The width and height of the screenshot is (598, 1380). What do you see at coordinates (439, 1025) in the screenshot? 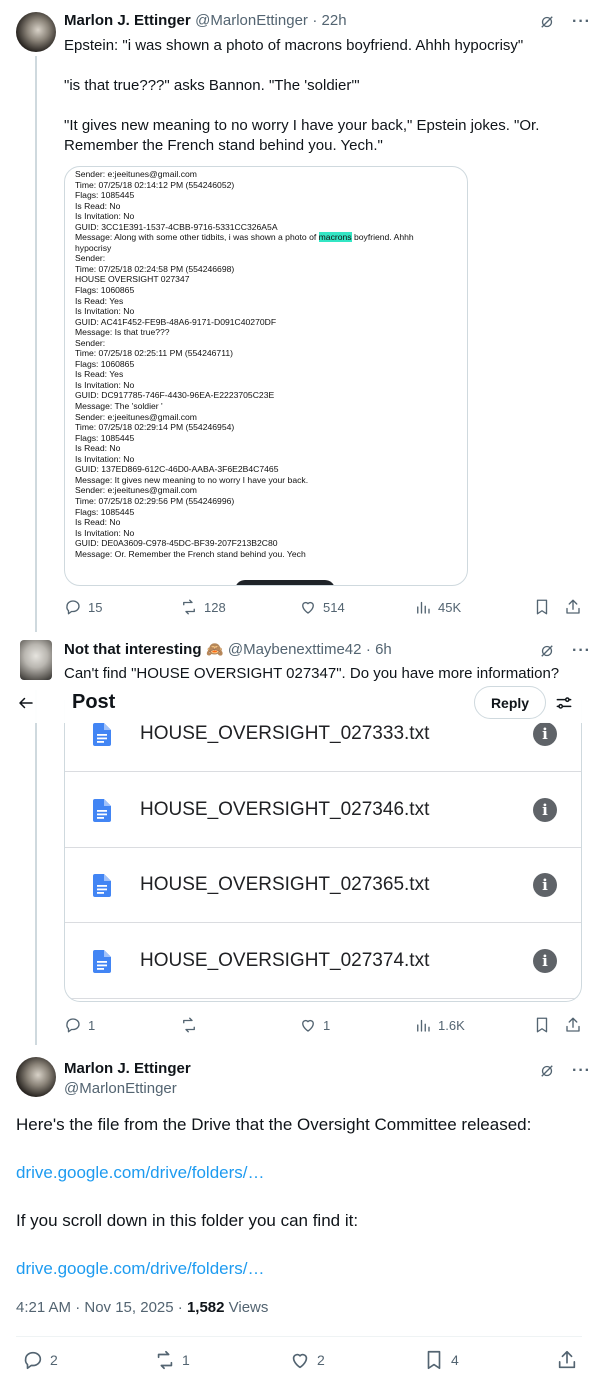
I see `views-button: 1.6K` at bounding box center [439, 1025].